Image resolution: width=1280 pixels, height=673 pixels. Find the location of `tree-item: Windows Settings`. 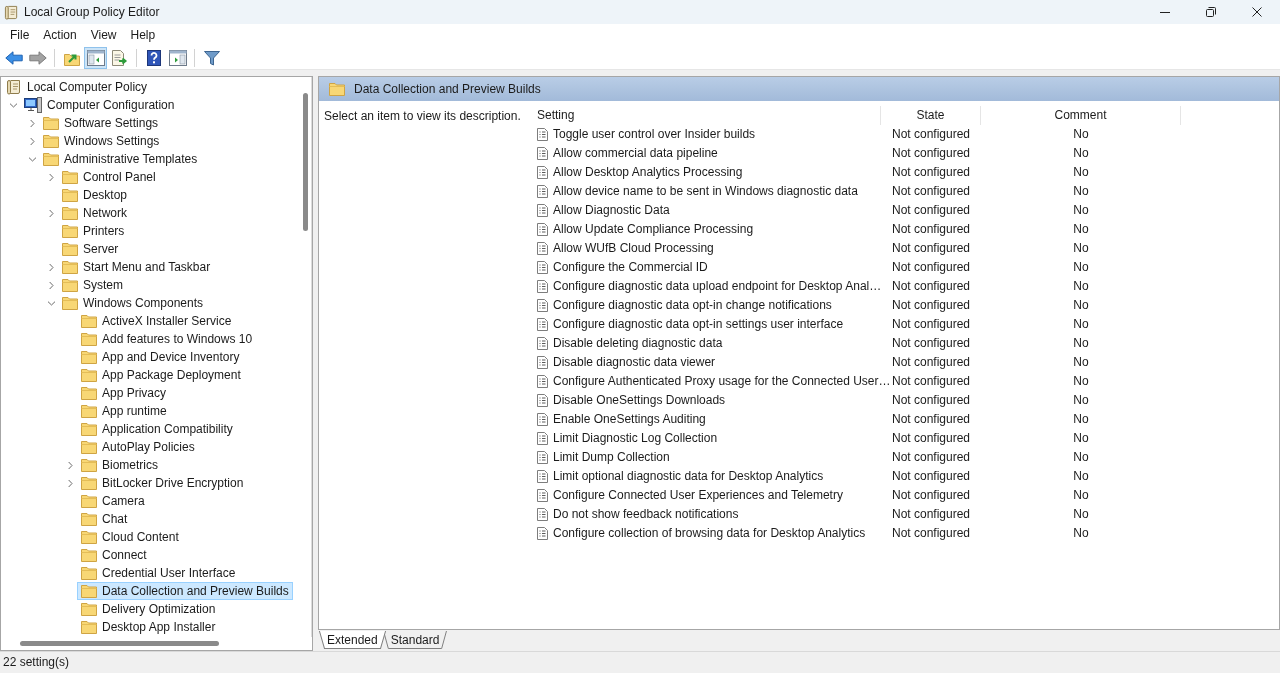

tree-item: Windows Settings is located at coordinates (101, 141).